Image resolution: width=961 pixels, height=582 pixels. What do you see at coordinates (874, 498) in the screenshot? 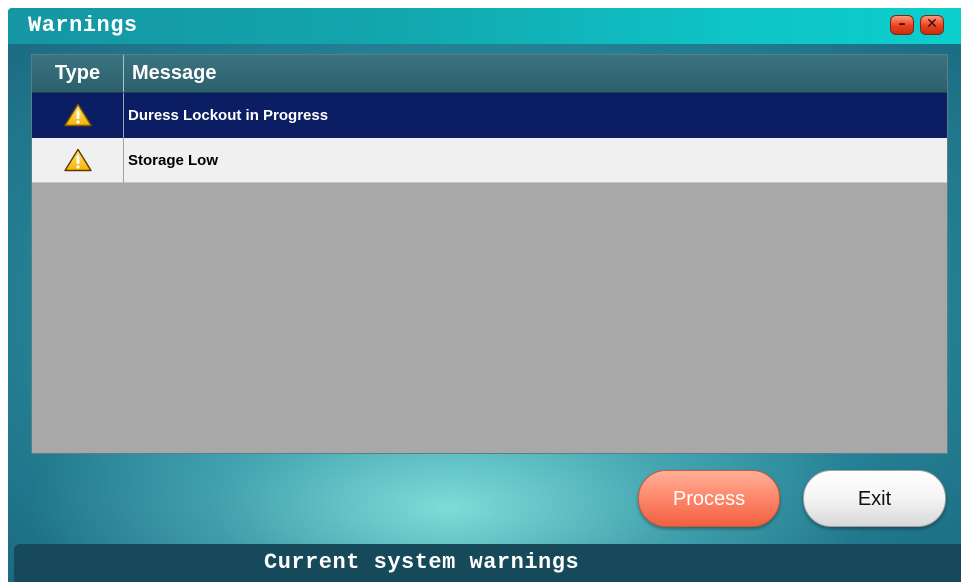
I see `exit-button: Exit` at bounding box center [874, 498].